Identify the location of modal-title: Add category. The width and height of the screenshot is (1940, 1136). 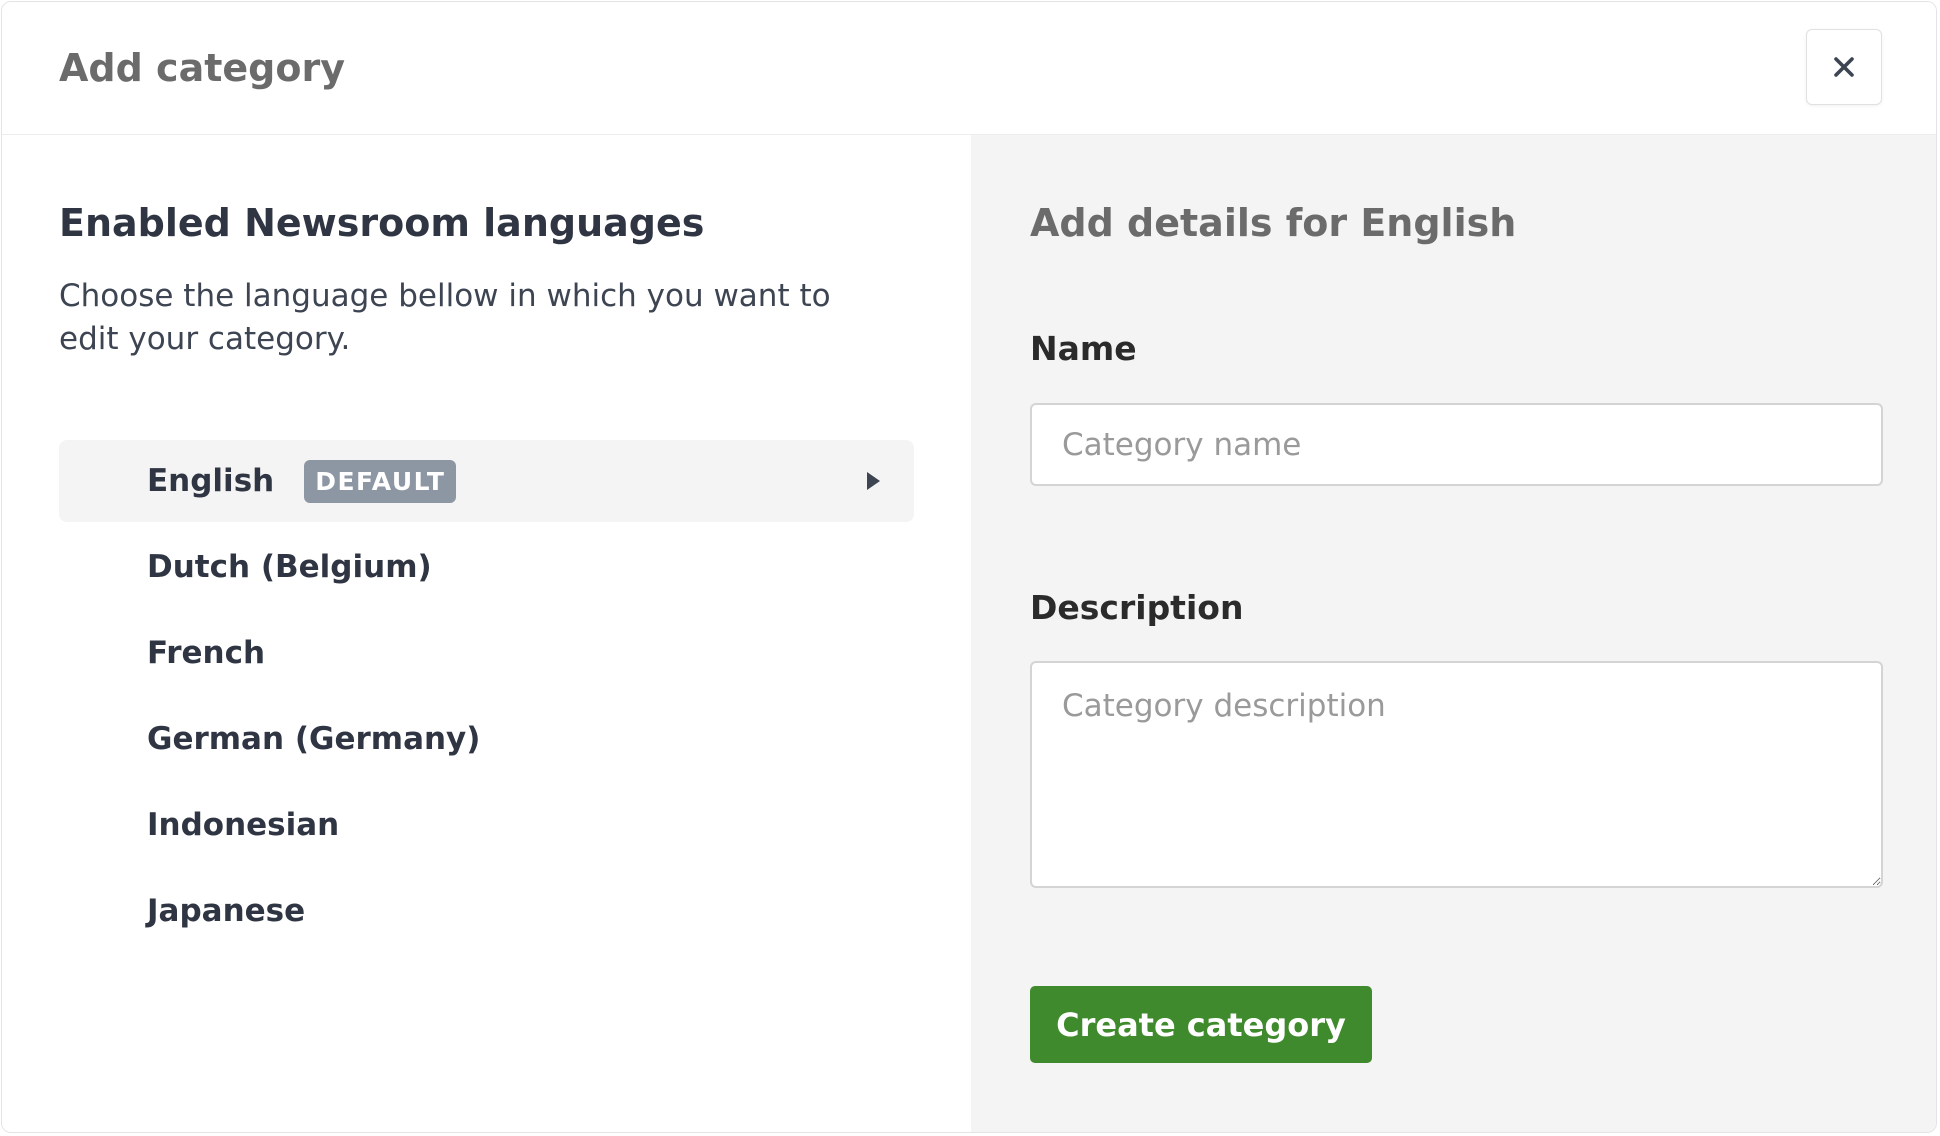
(202, 68).